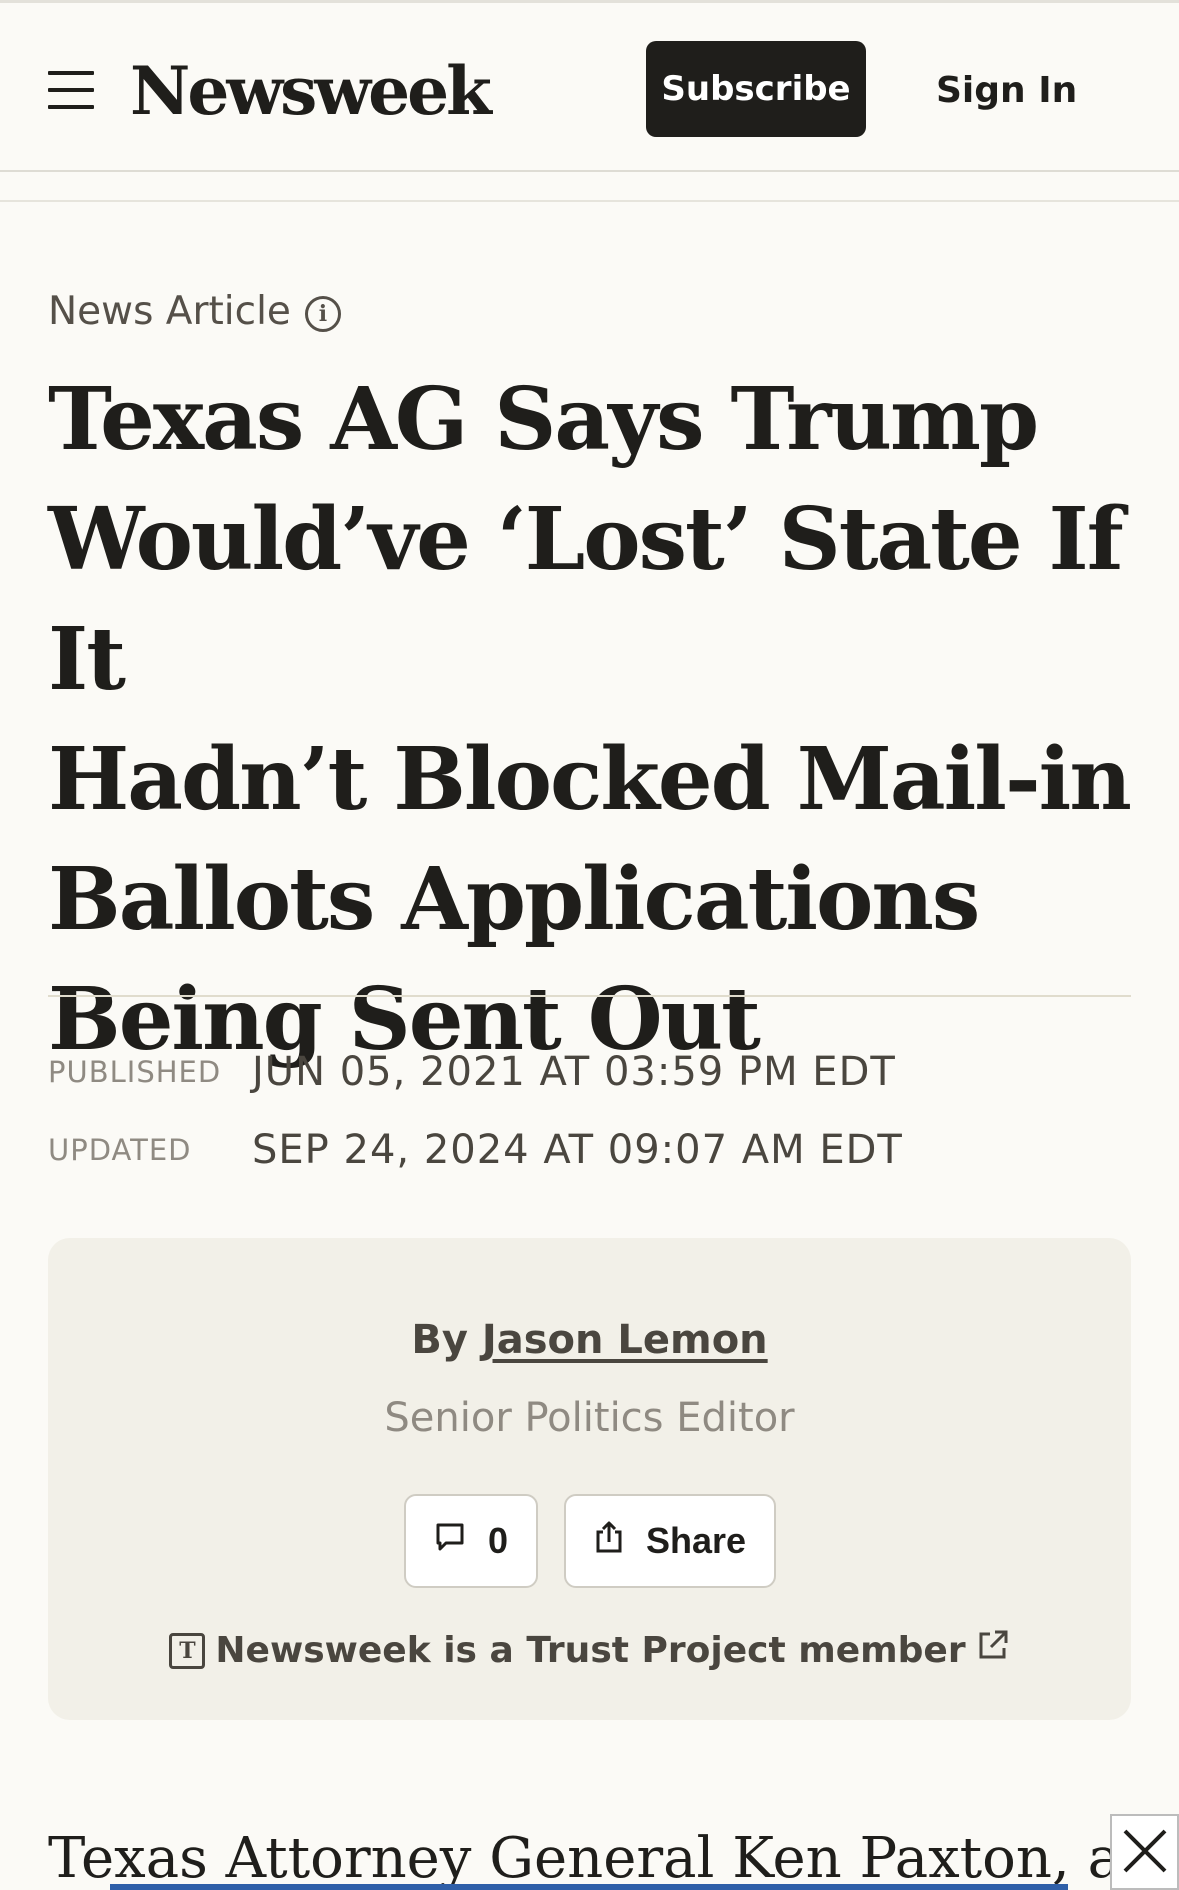 This screenshot has width=1179, height=1890. I want to click on article-type-row: News Article i, so click(194, 312).